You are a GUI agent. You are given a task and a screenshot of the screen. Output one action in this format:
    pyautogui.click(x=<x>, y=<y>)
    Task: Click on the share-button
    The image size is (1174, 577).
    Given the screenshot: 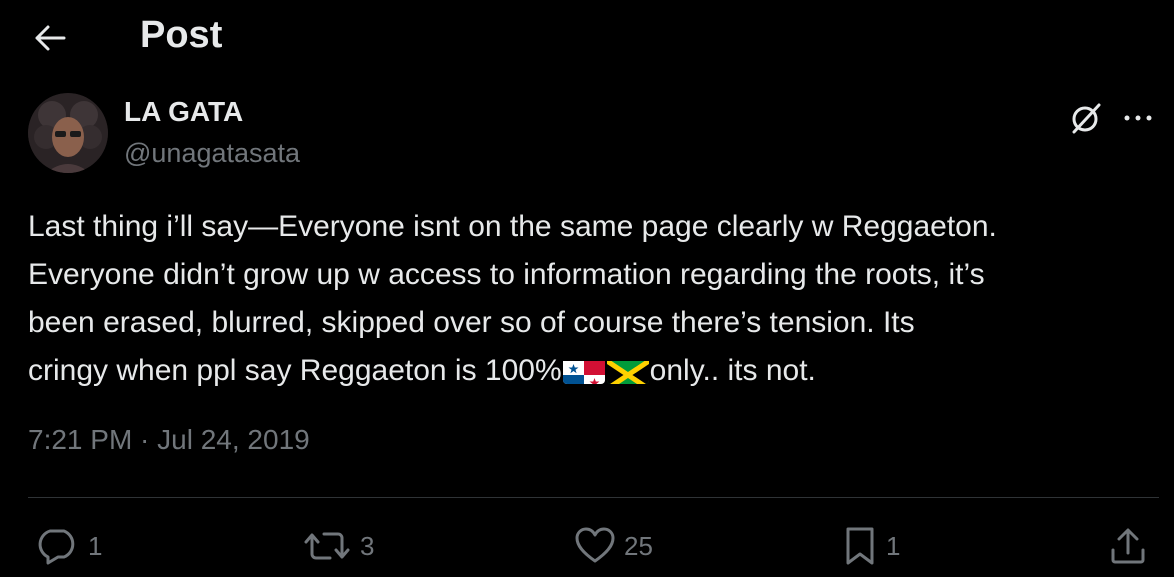 What is the action you would take?
    pyautogui.click(x=1128, y=546)
    